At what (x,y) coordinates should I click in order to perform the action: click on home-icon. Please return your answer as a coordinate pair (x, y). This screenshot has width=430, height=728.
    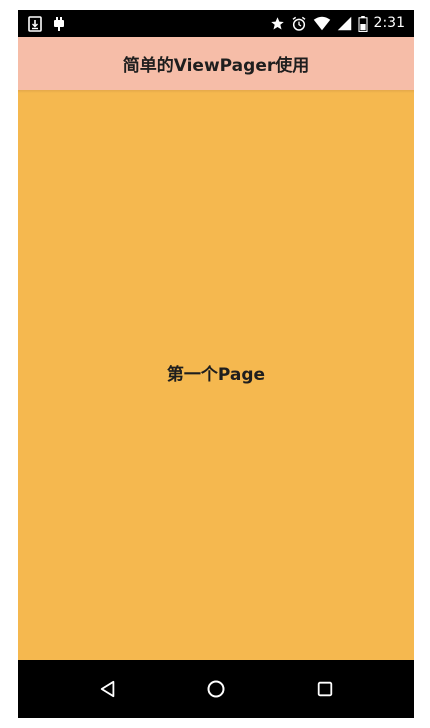
    Looking at the image, I should click on (216, 689).